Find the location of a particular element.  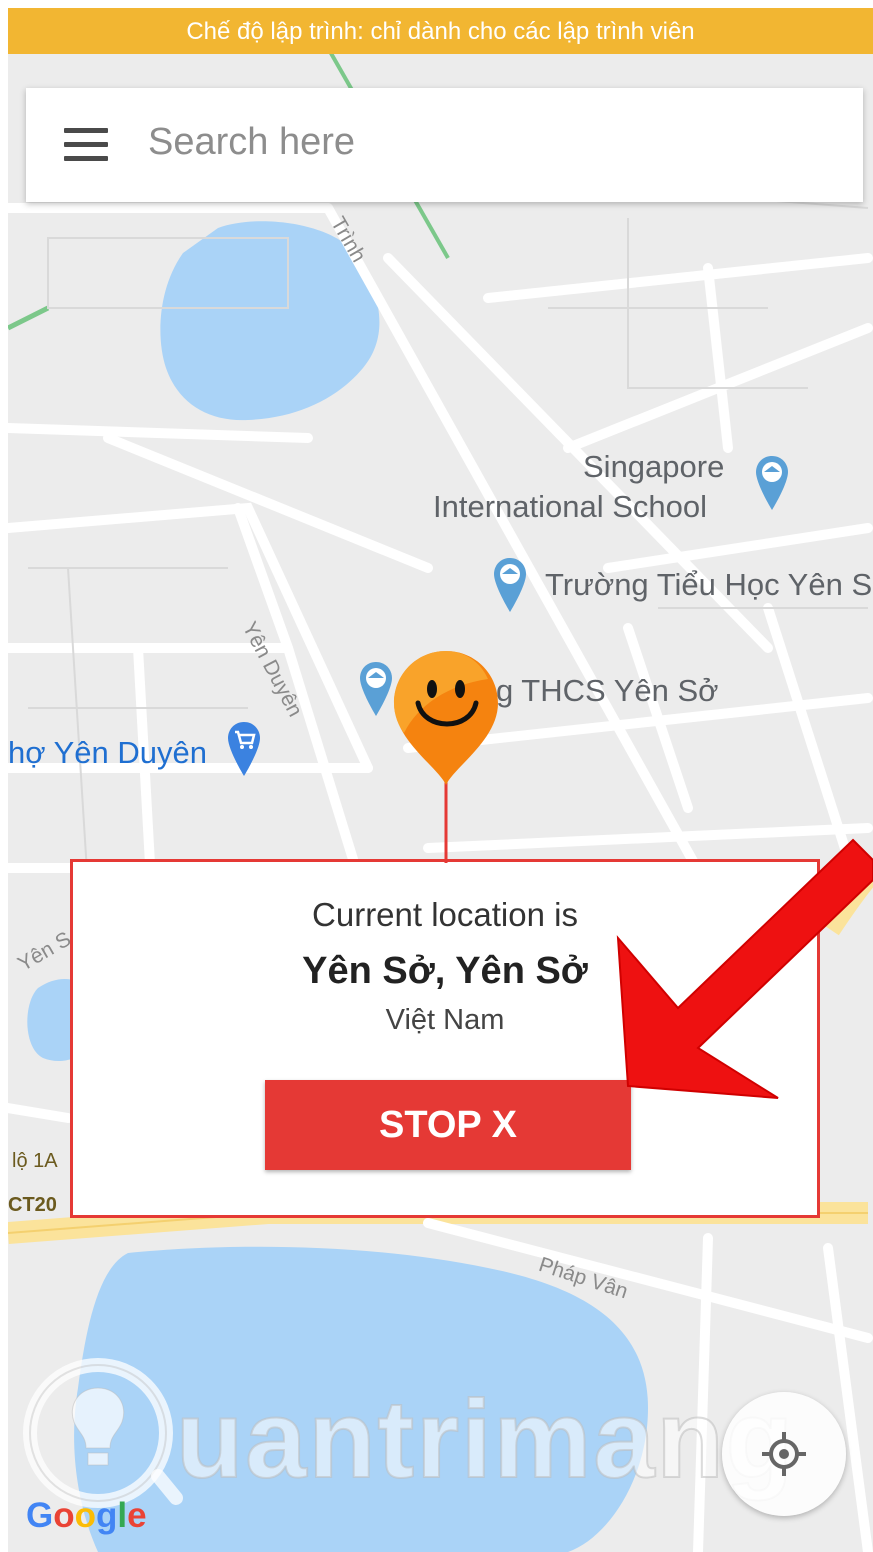

crosshair-icon is located at coordinates (784, 1454).